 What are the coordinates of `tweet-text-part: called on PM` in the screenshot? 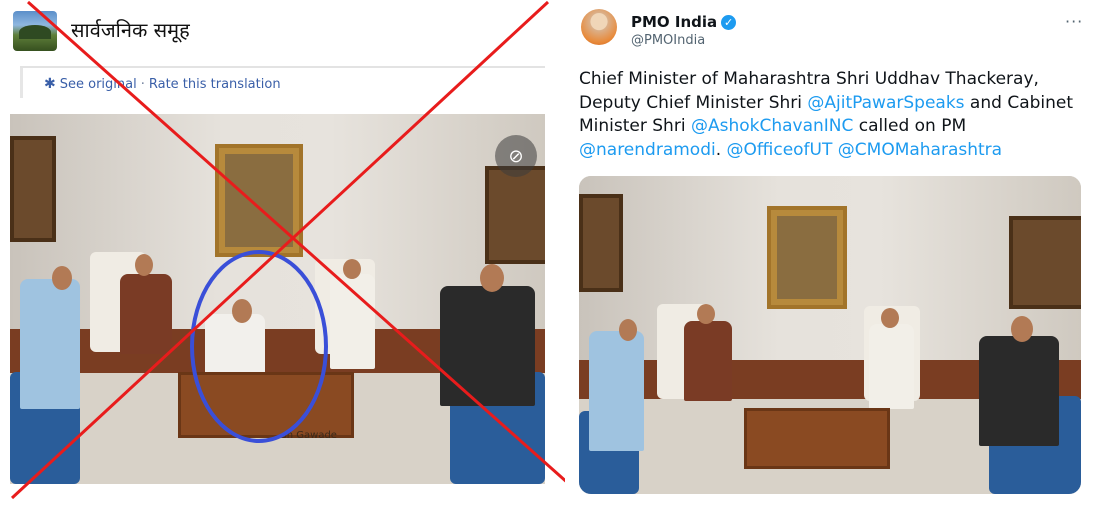 It's located at (910, 126).